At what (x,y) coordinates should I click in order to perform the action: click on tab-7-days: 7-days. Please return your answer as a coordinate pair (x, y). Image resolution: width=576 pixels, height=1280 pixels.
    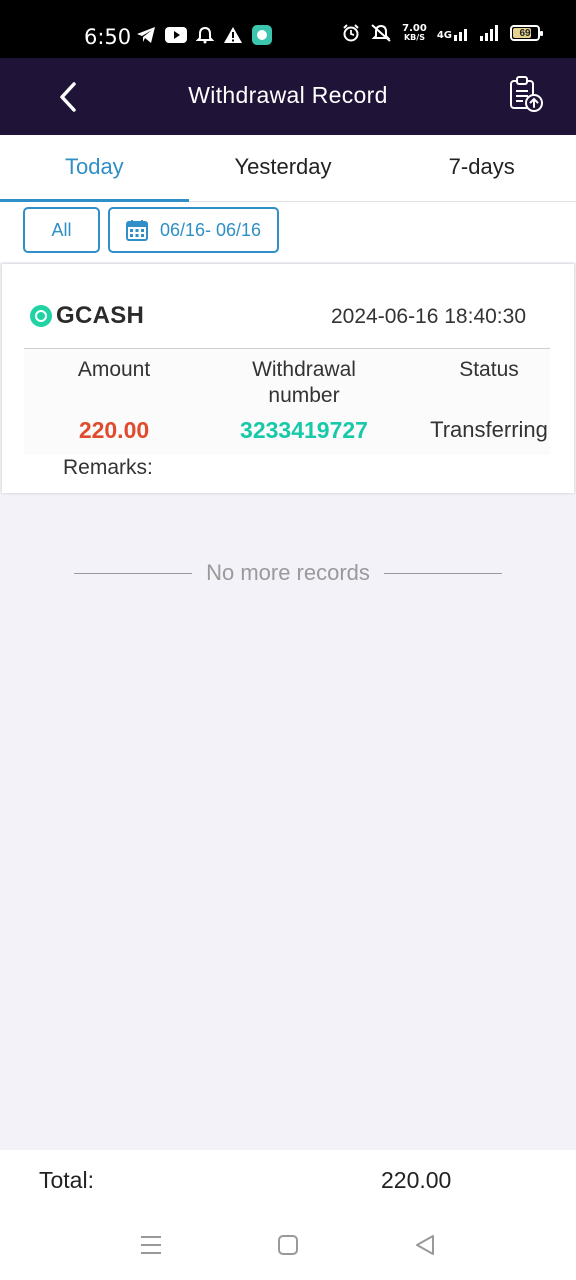
    Looking at the image, I should click on (476, 168).